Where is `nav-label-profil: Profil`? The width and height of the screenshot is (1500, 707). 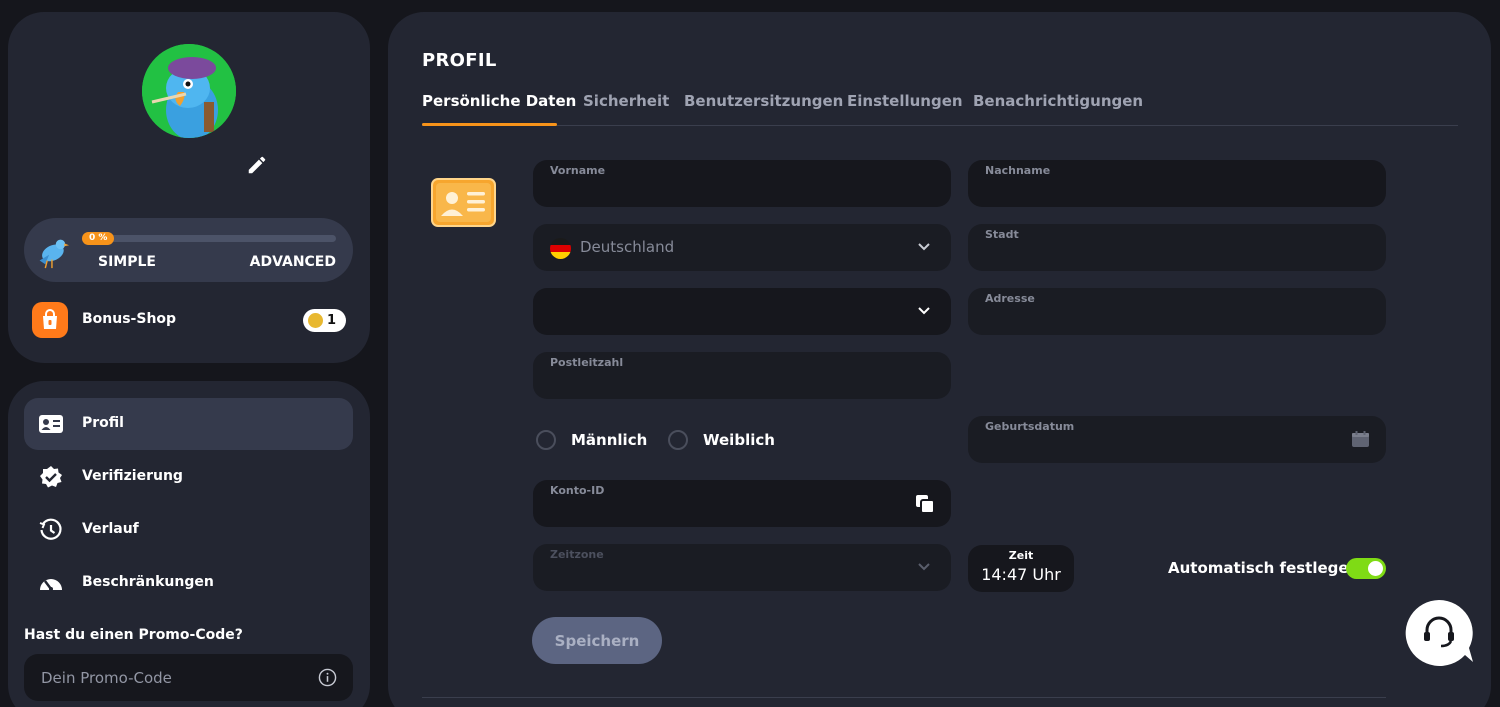
nav-label-profil: Profil is located at coordinates (103, 423).